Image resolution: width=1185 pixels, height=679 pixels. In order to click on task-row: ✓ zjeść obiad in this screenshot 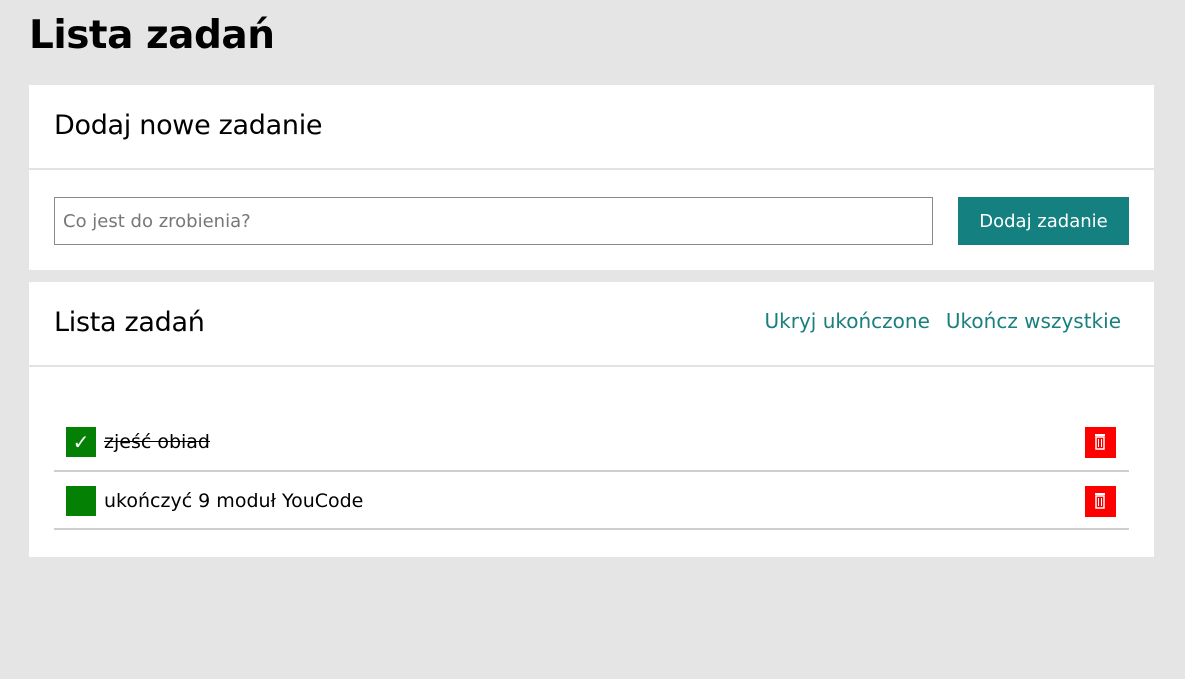, I will do `click(591, 442)`.